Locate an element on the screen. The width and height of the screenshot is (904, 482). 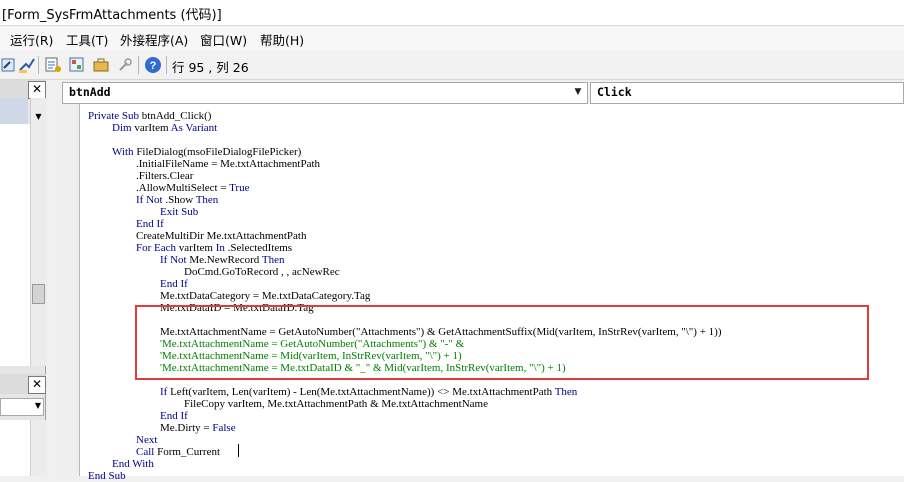
design-mode-icon is located at coordinates (9, 65).